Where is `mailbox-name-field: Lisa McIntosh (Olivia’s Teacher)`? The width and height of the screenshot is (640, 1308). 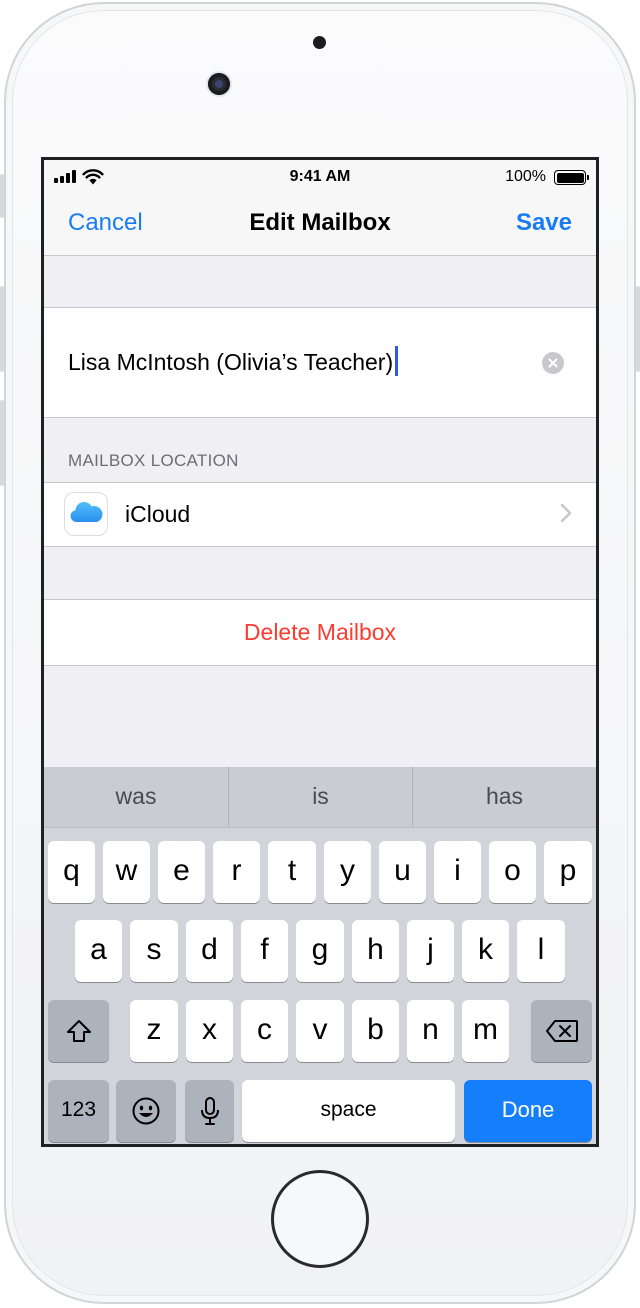 mailbox-name-field: Lisa McIntosh (Olivia’s Teacher) is located at coordinates (320, 362).